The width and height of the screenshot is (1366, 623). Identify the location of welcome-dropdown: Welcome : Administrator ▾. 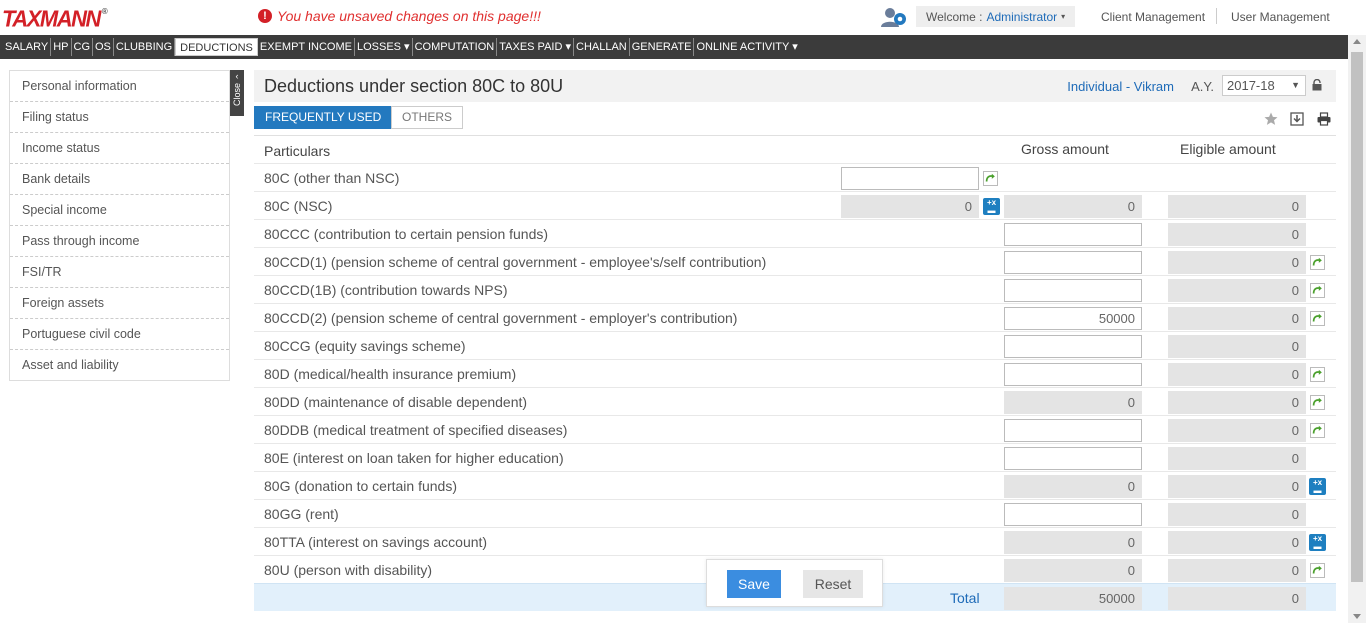
(996, 16).